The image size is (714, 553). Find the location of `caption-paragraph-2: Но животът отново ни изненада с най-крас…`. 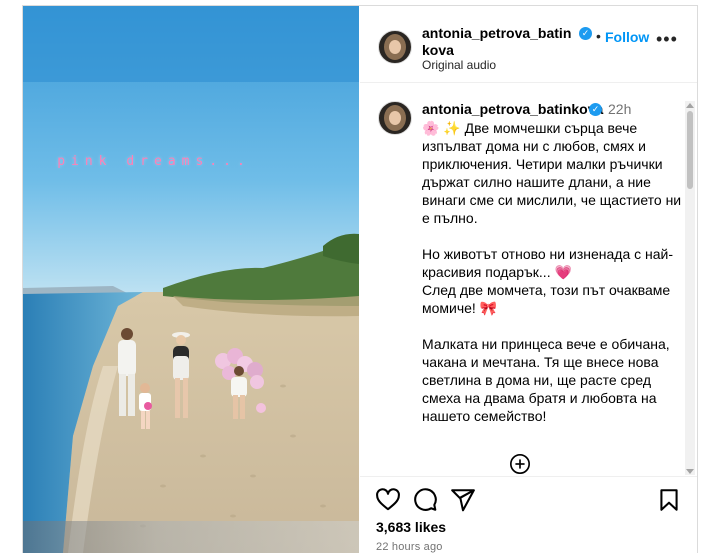

caption-paragraph-2: Но животът отново ни изненада с най-крас… is located at coordinates (554, 281).